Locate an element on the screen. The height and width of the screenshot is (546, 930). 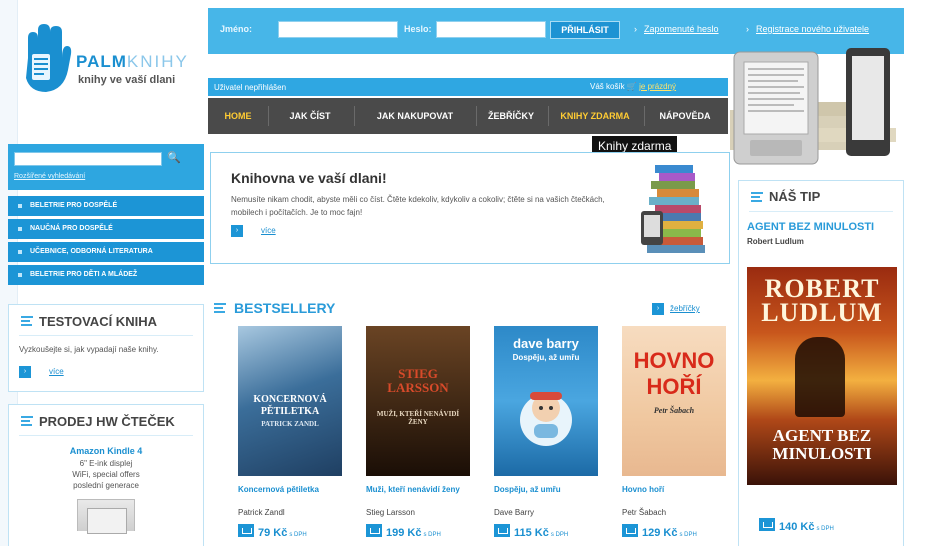
book-price: 199 Kč s DPH is located at coordinates (418, 531).